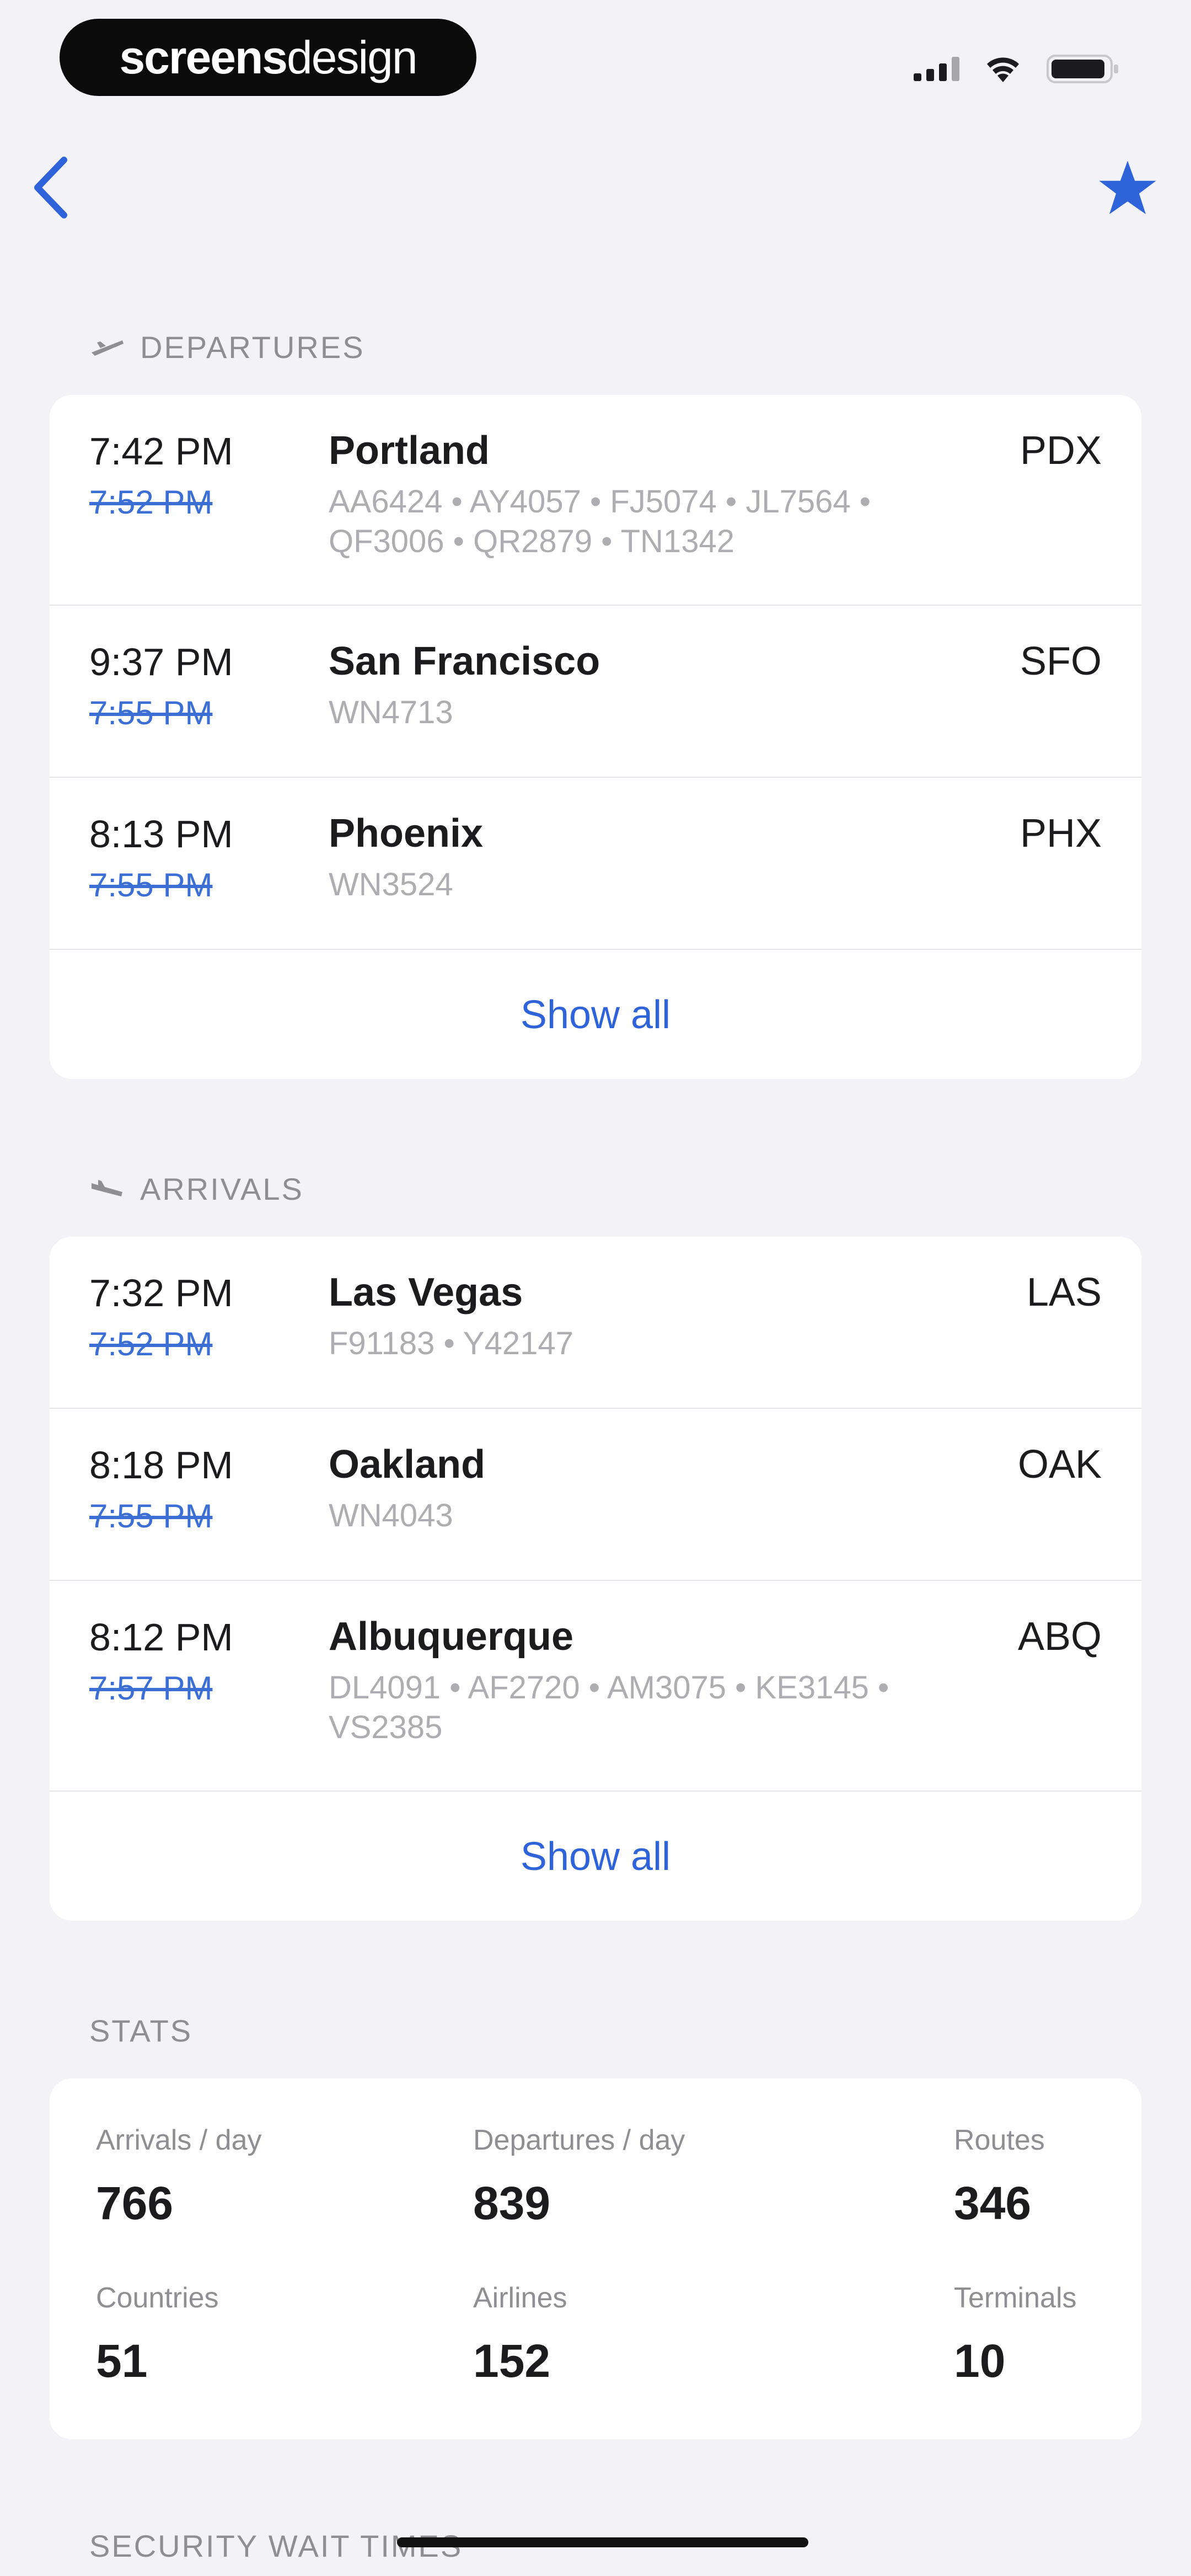  I want to click on plane-arrival-icon, so click(107, 1188).